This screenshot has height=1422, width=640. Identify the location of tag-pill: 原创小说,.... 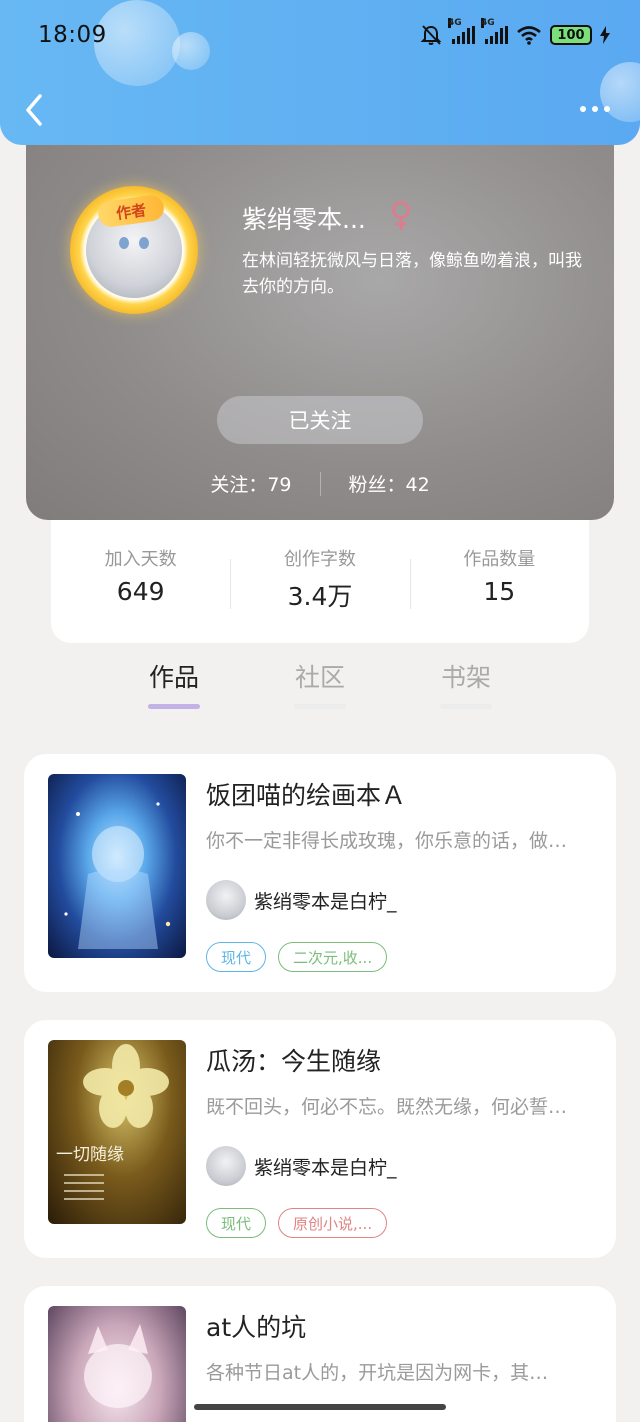
(333, 1223).